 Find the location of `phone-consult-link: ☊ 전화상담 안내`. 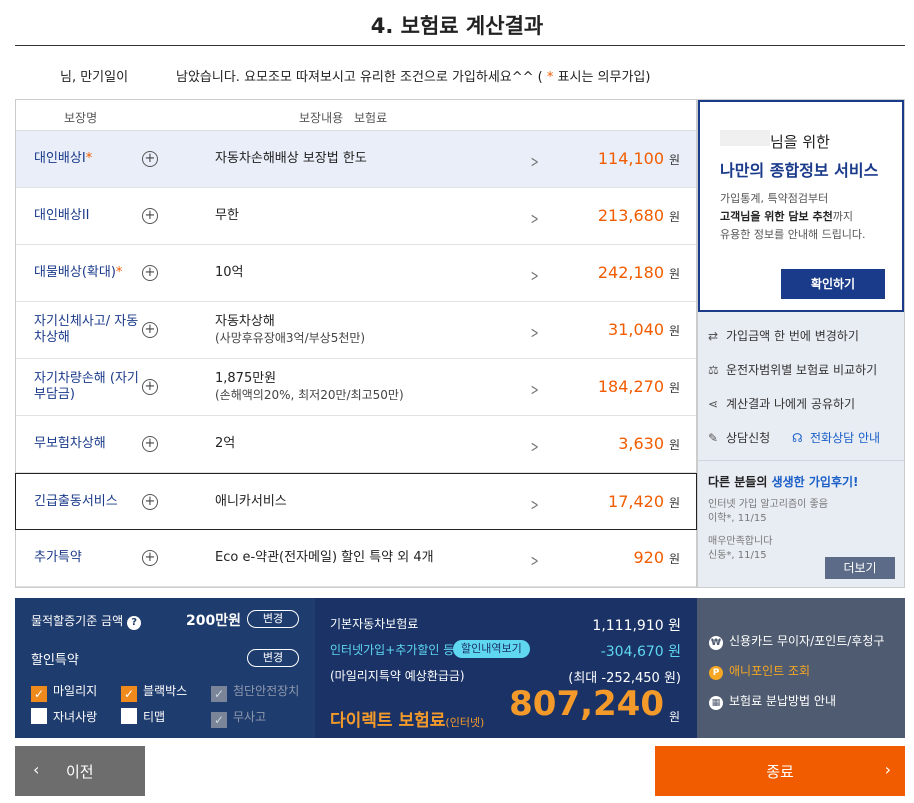

phone-consult-link: ☊ 전화상담 안내 is located at coordinates (836, 437).